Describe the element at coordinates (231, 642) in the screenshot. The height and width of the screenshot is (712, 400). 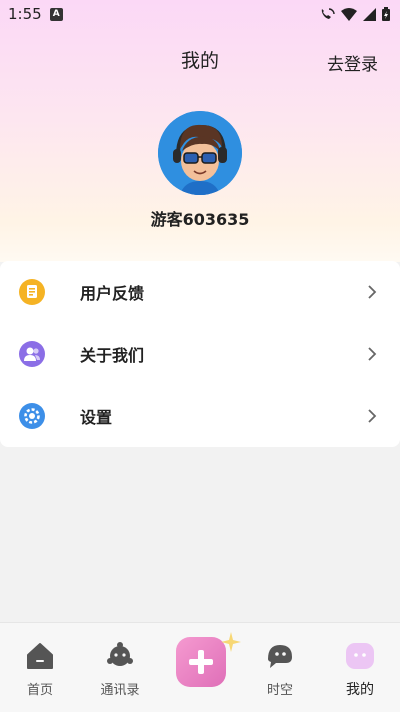
I see `sparkle-icon` at that location.